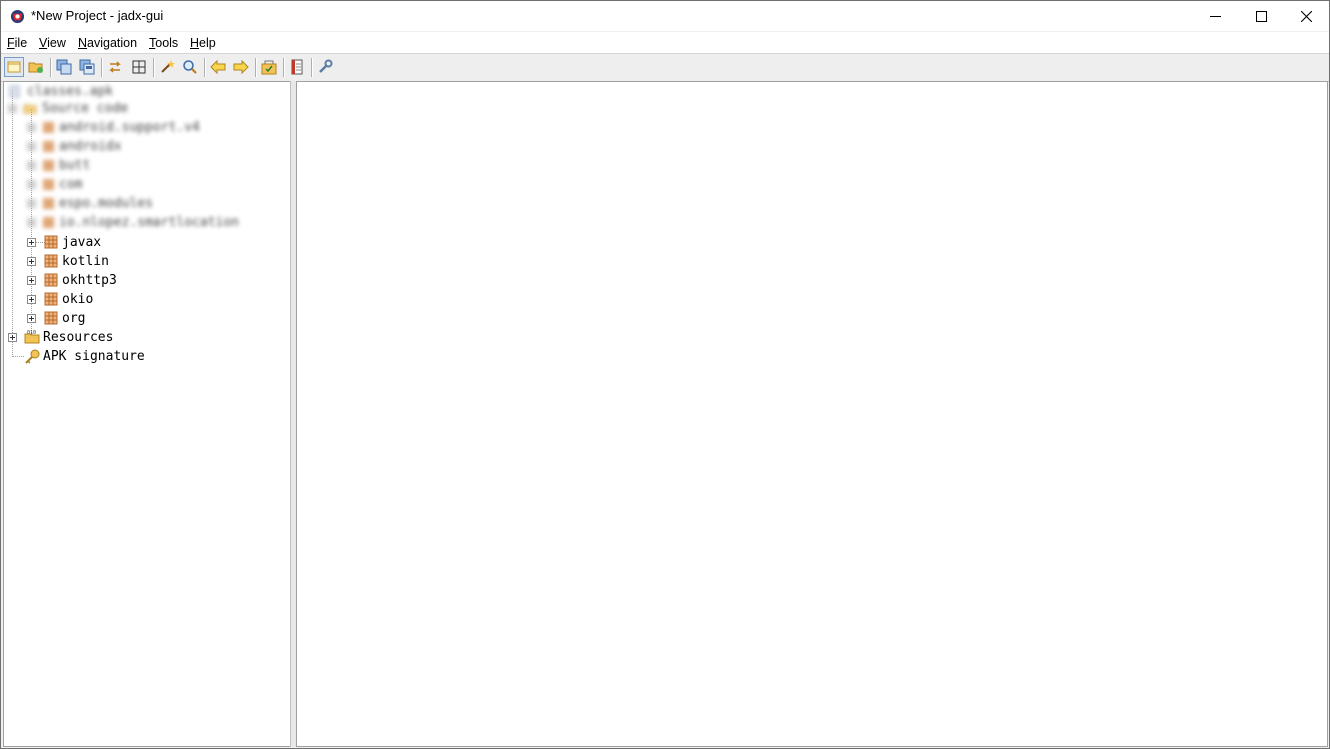 This screenshot has width=1330, height=749. I want to click on wrench-icon, so click(326, 66).